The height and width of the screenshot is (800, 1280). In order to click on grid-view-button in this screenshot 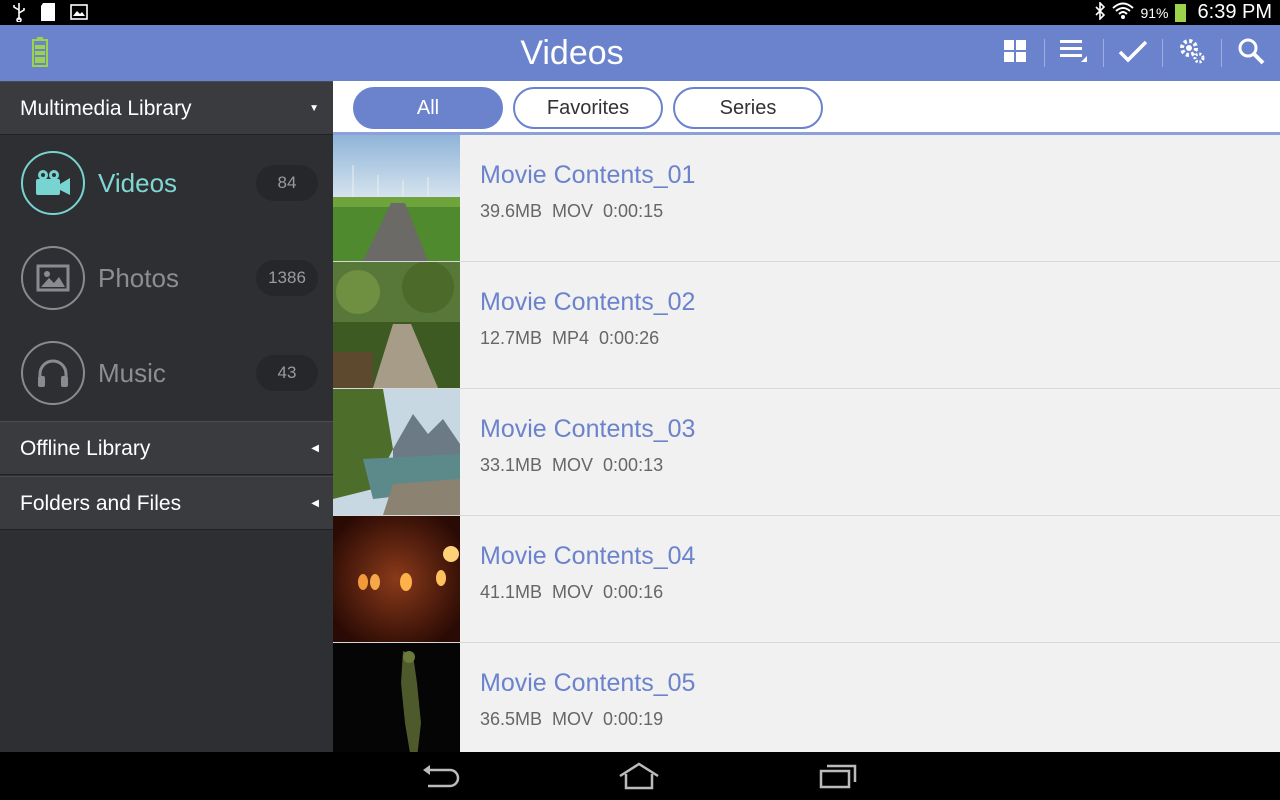, I will do `click(1014, 53)`.